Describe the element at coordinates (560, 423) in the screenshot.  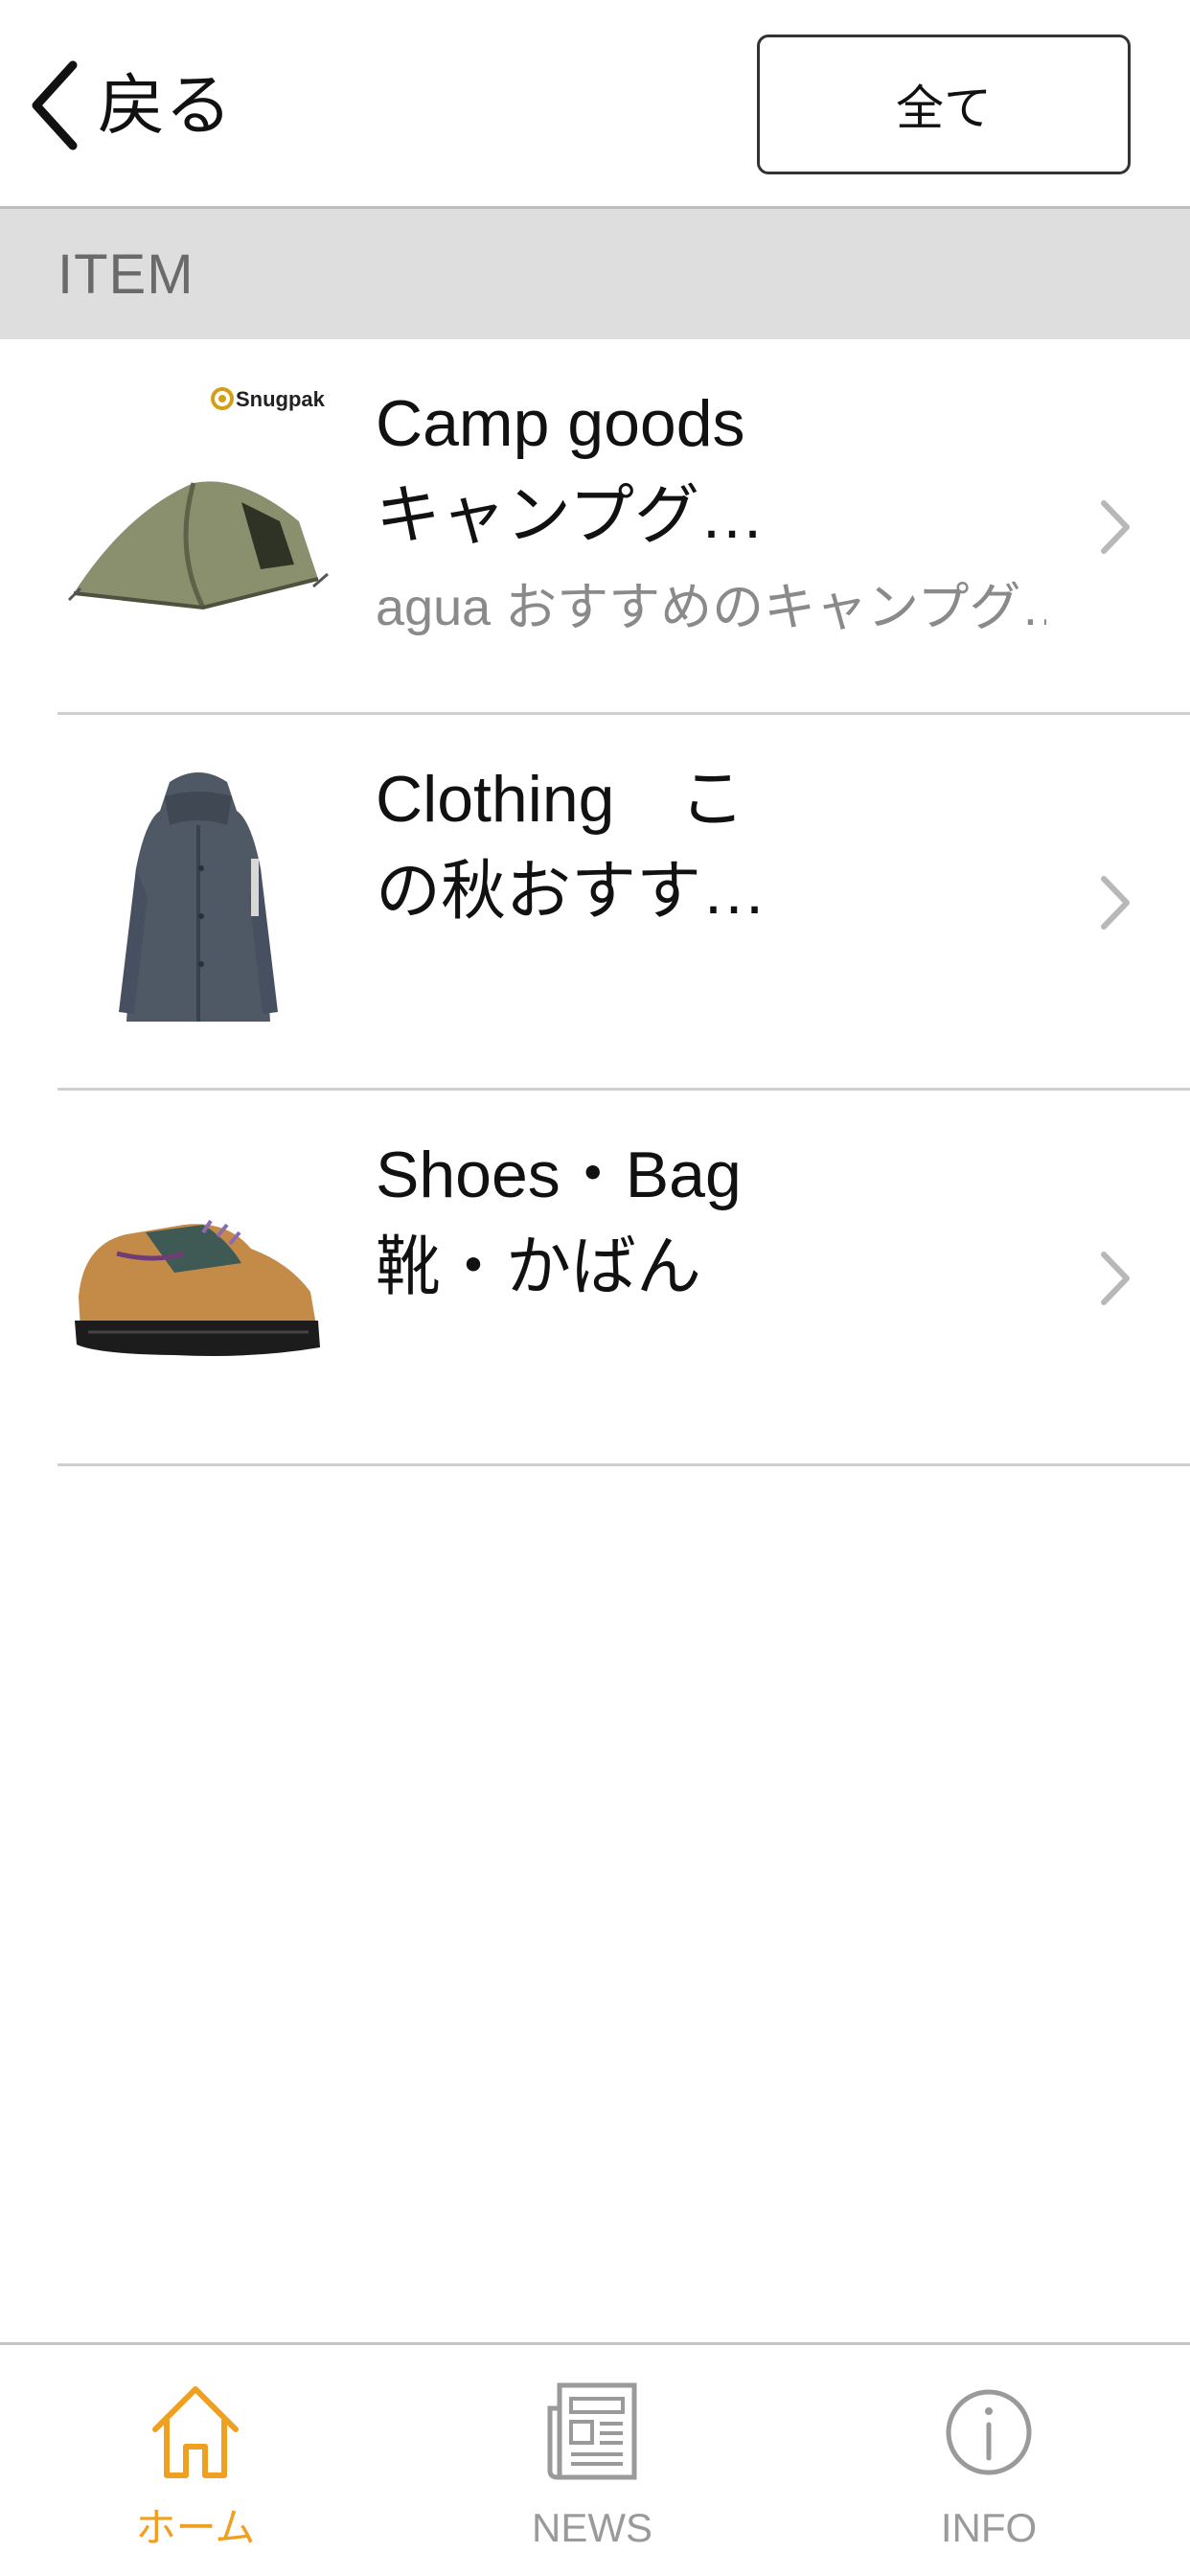
I see `item-title: Camp goods` at that location.